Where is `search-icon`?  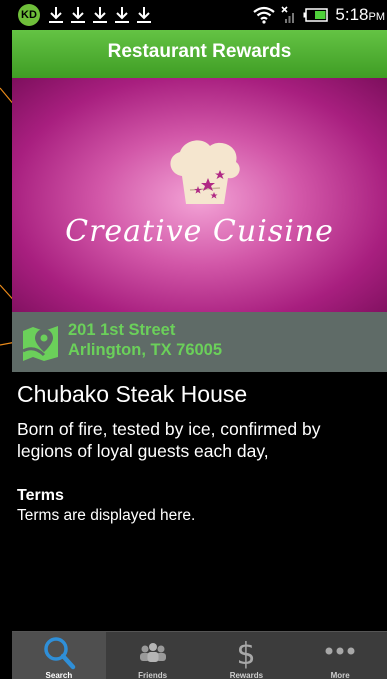
search-icon is located at coordinates (60, 653).